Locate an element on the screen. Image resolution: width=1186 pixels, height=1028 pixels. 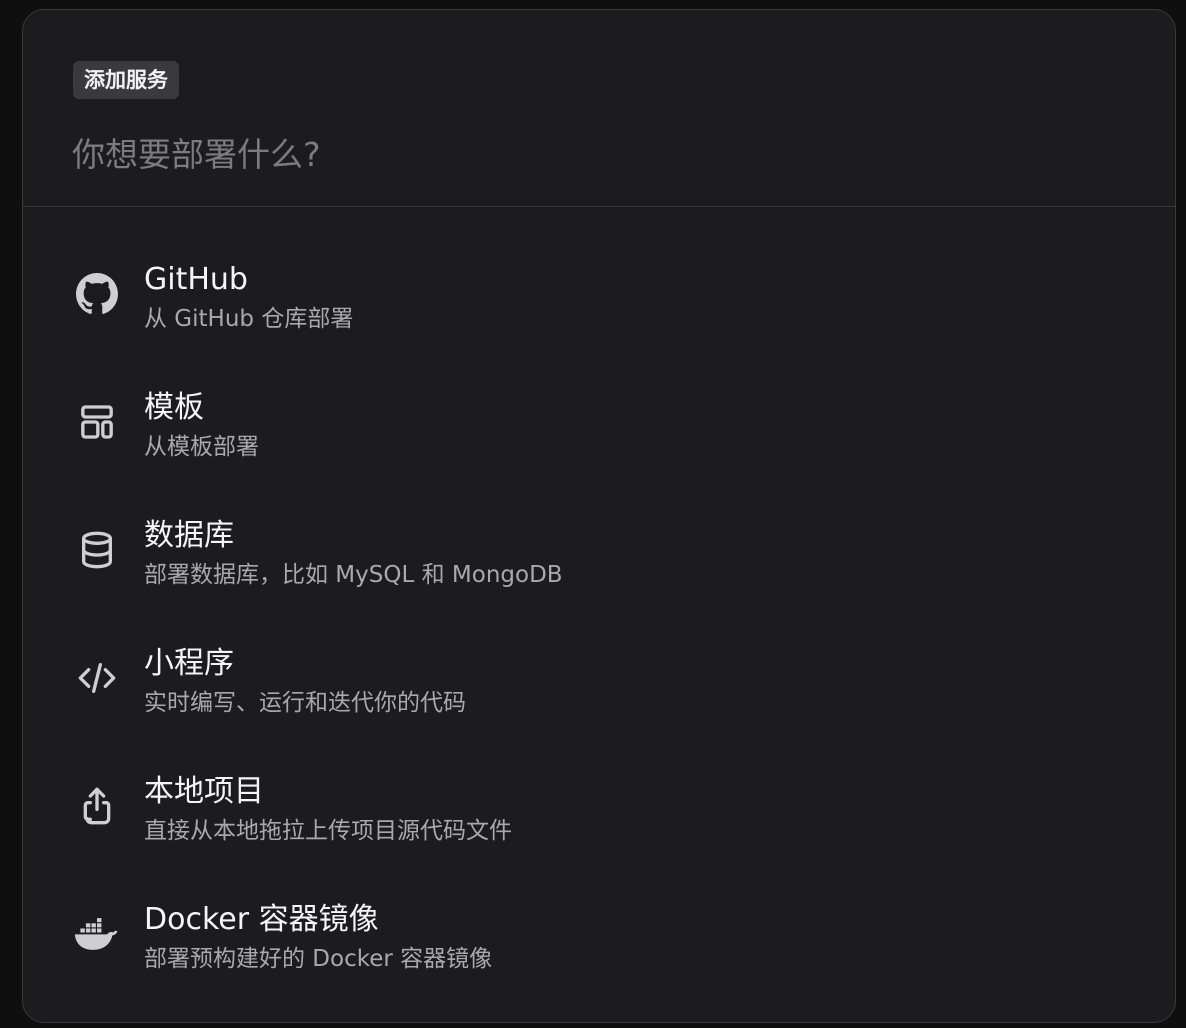
search-input is located at coordinates (597, 154).